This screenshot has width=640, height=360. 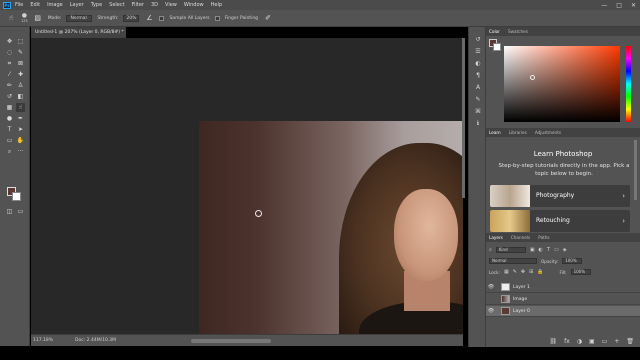 What do you see at coordinates (506, 272) in the screenshot?
I see `lock-pixels-icon: ▦` at bounding box center [506, 272].